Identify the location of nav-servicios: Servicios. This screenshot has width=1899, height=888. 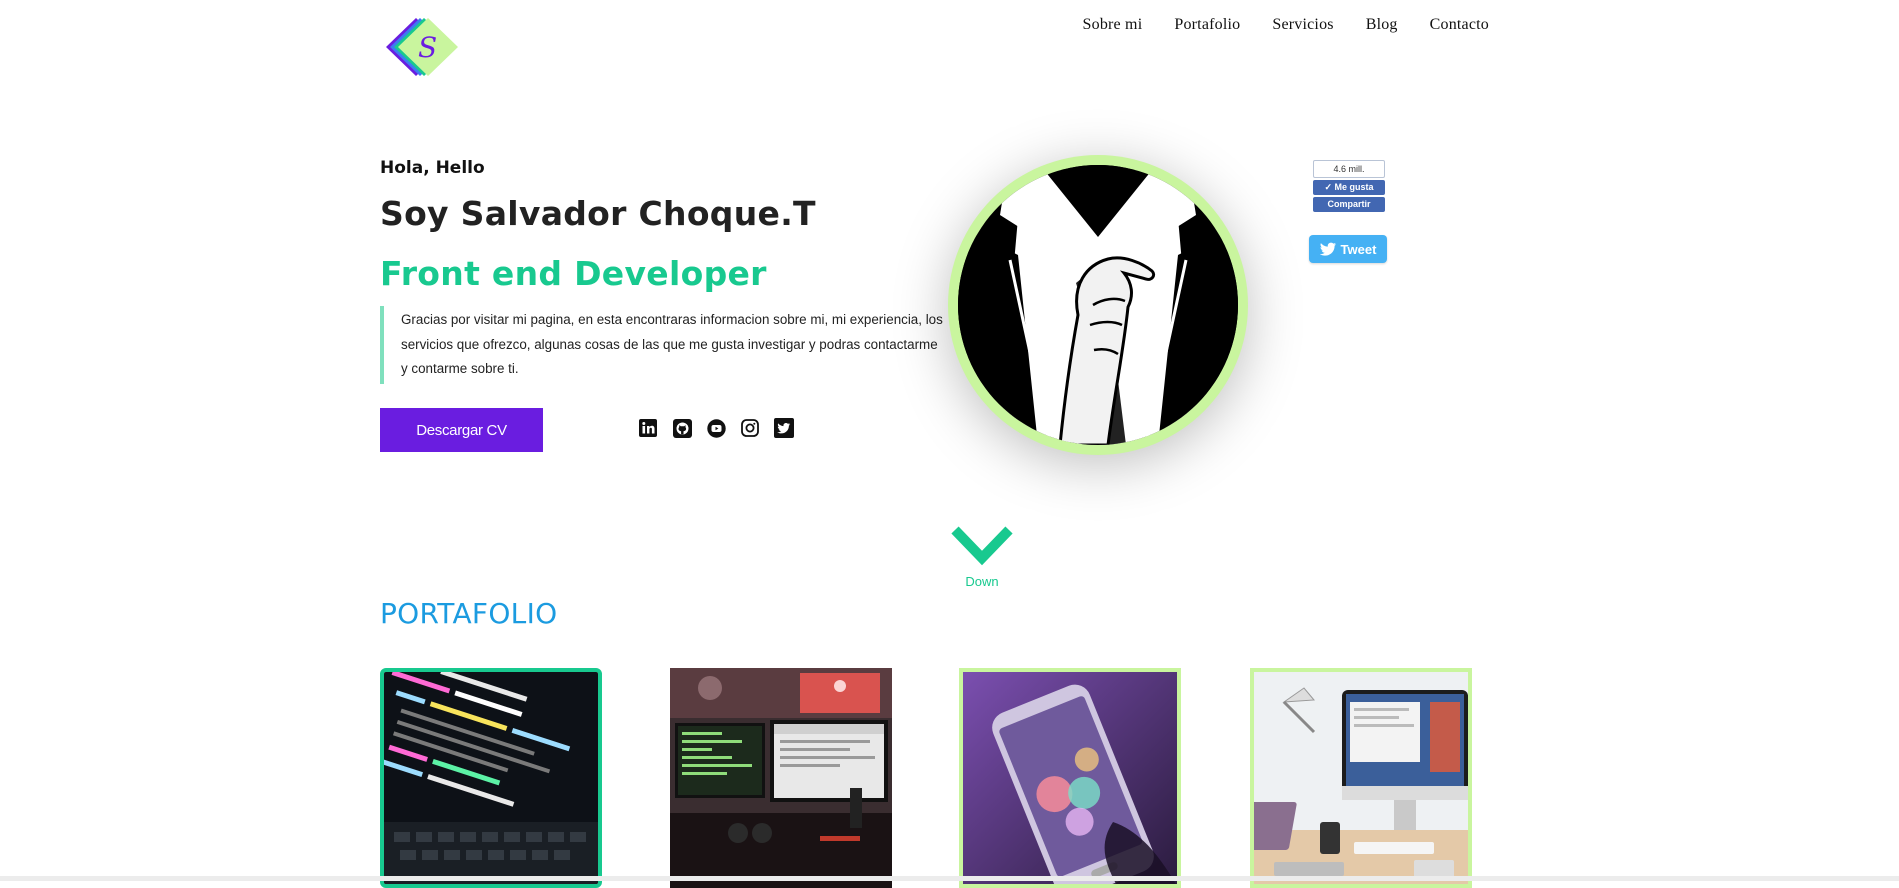
(1302, 25).